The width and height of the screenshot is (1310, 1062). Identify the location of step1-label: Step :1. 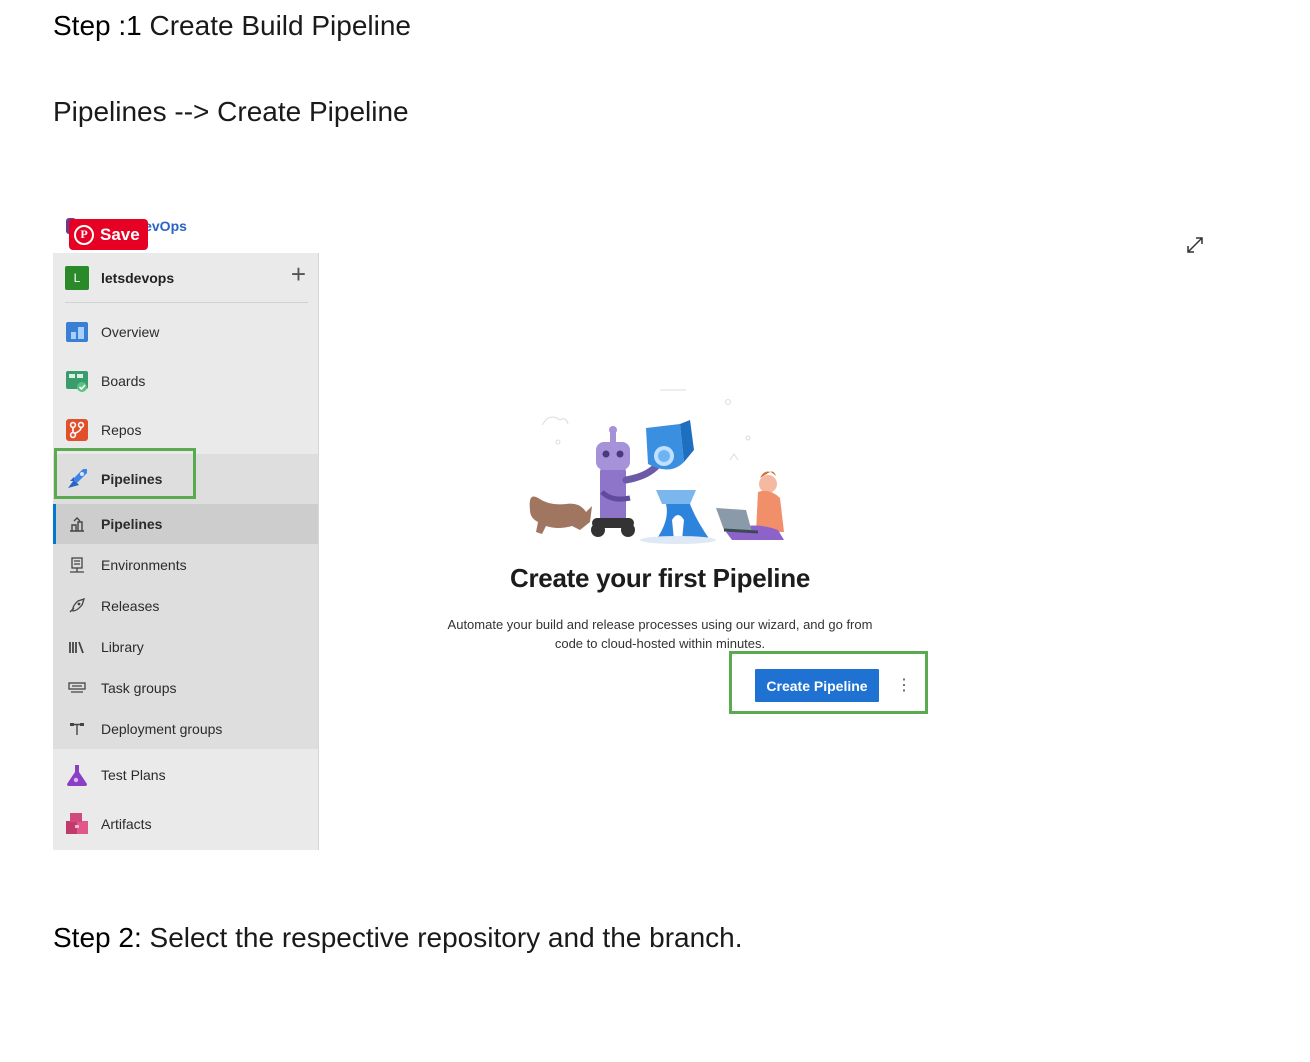
(97, 25).